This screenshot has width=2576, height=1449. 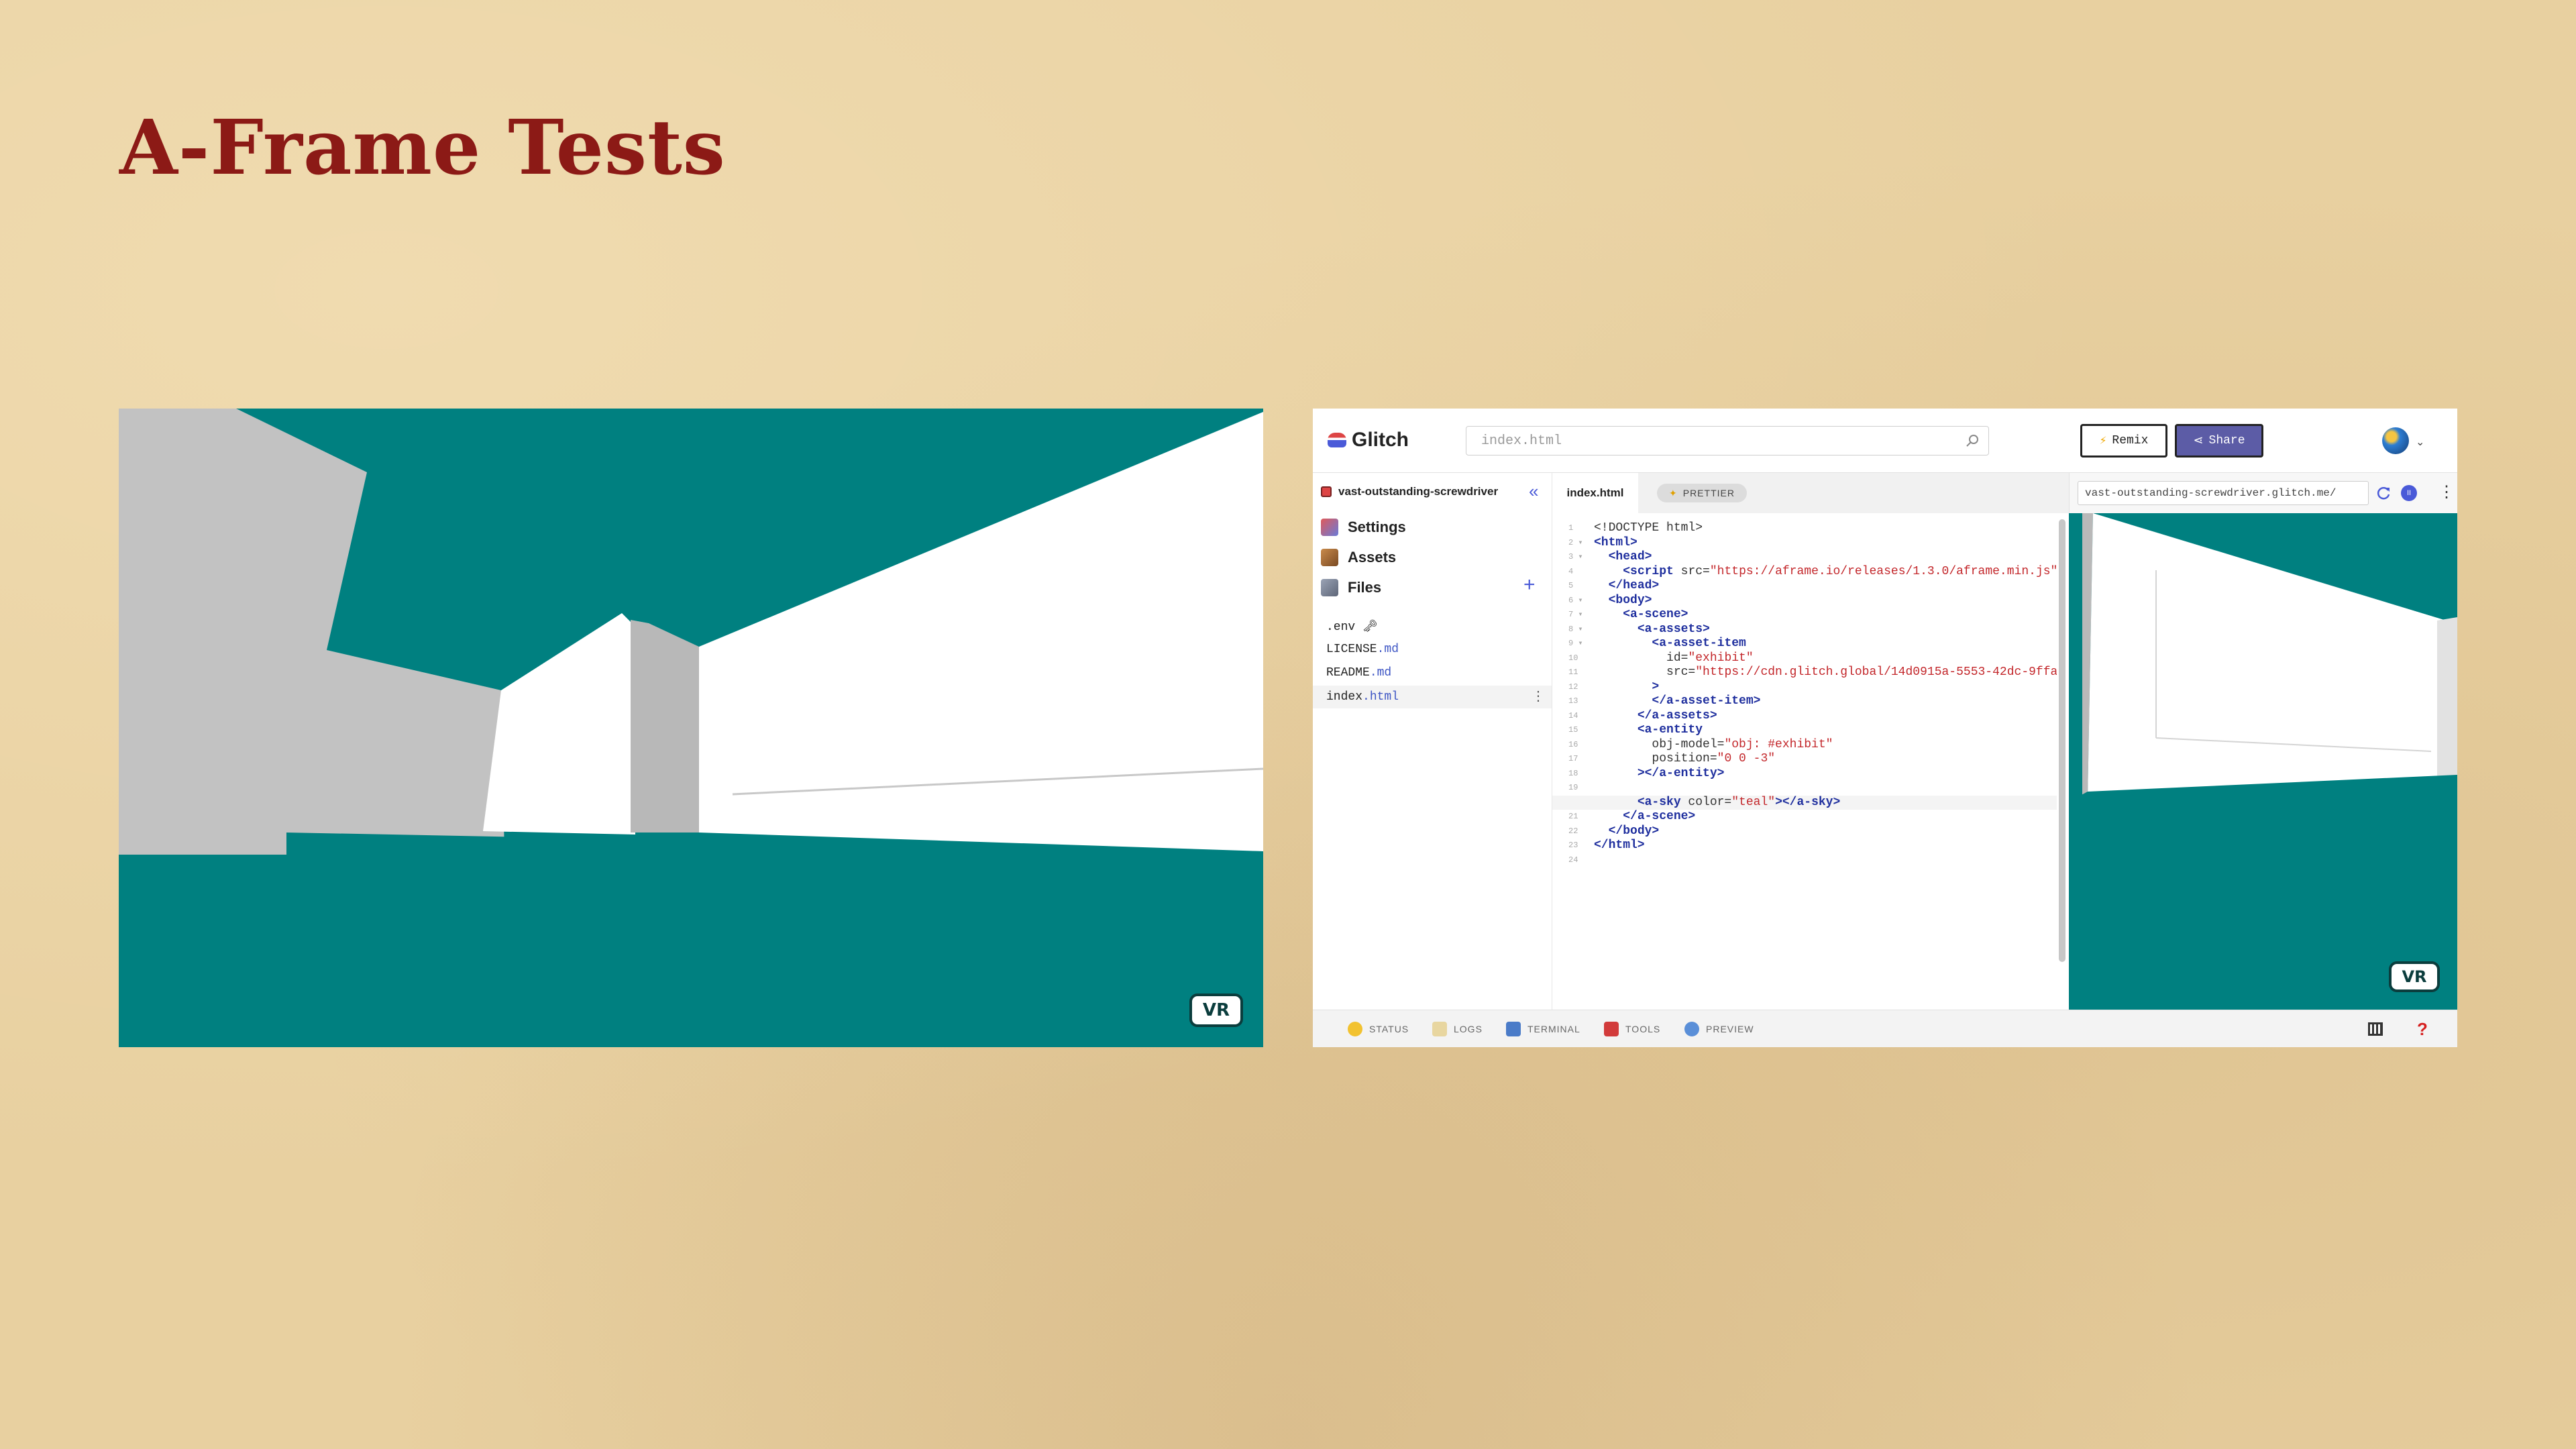 What do you see at coordinates (1634, 585) in the screenshot?
I see `code-token: </head>` at bounding box center [1634, 585].